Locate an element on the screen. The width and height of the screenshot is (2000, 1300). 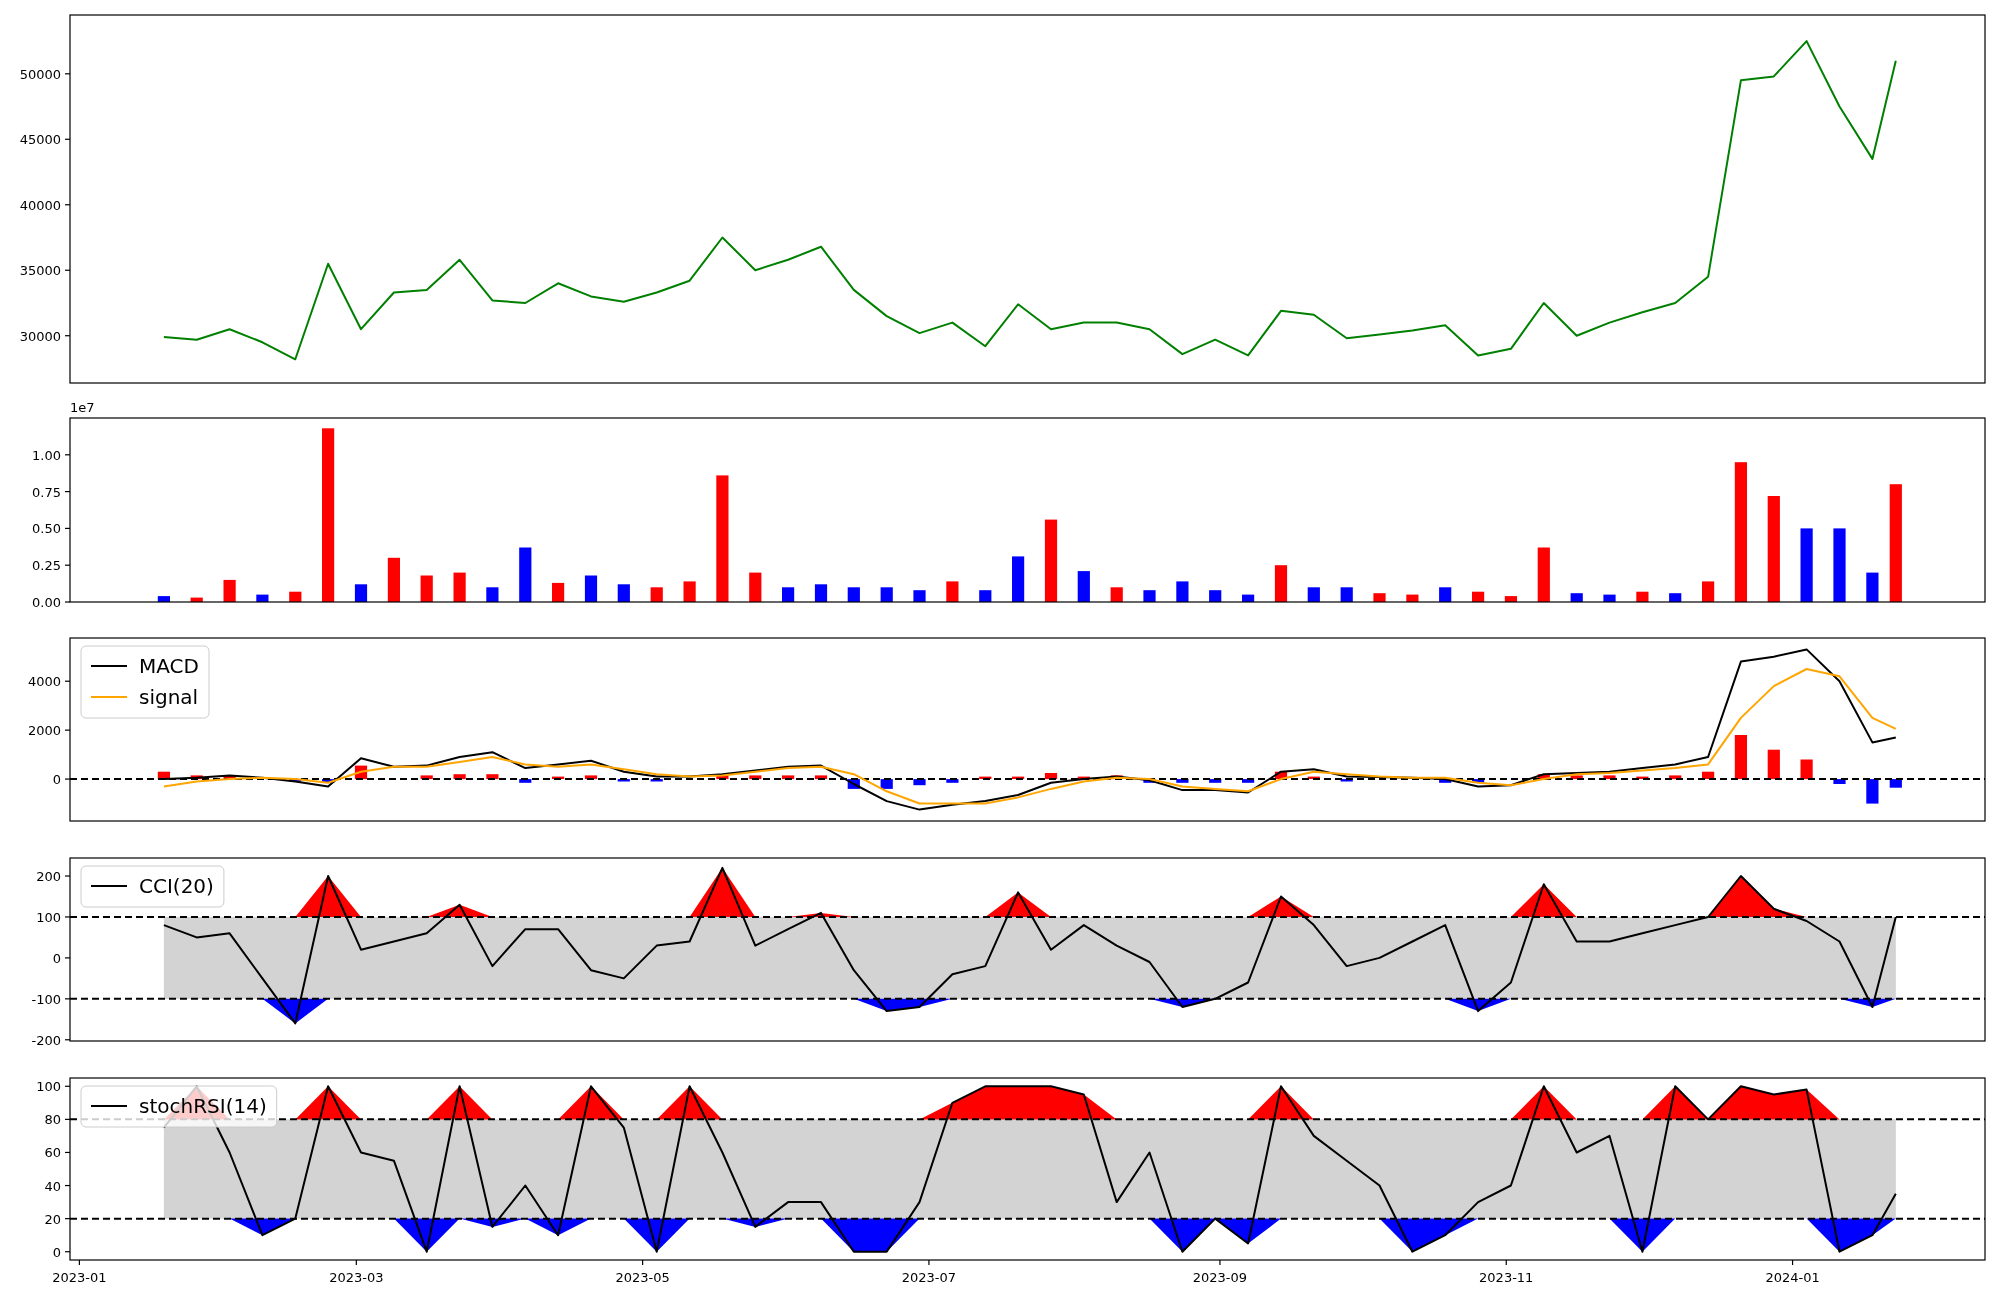
y-tick-label: 80 is located at coordinates (52, 1120).